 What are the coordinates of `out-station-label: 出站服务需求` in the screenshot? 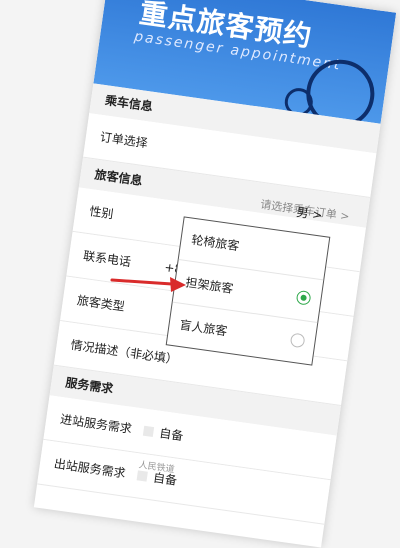 It's located at (90, 468).